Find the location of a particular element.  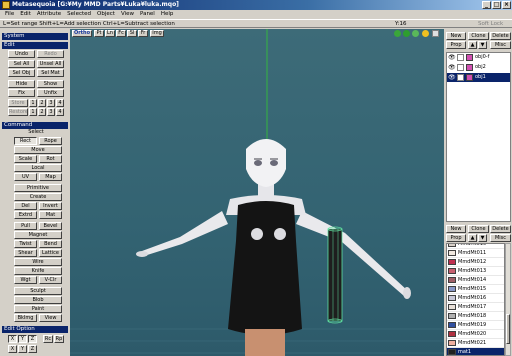

mat-button: Mat is located at coordinates (50, 215).